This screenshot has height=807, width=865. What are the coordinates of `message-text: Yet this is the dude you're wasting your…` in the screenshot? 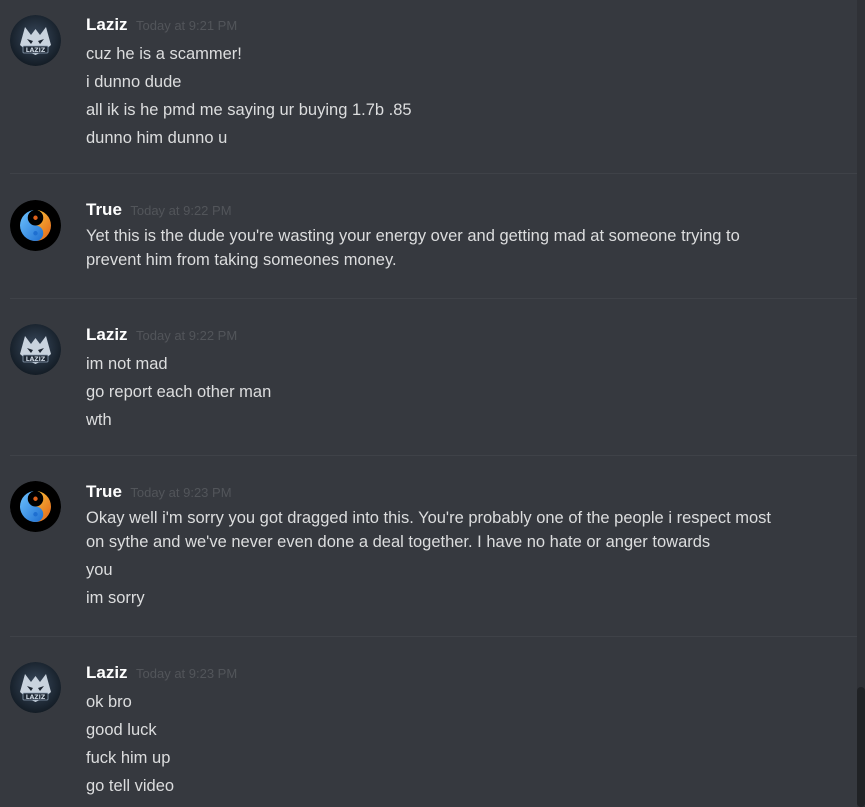 It's located at (413, 248).